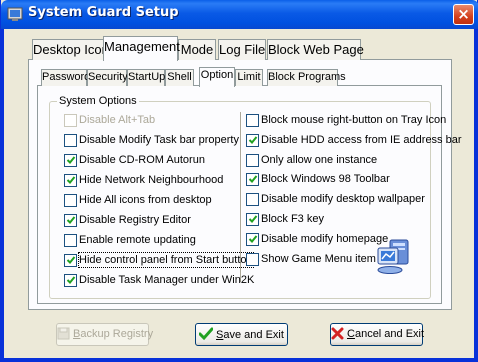  I want to click on option-label: Show Game Menu item, so click(318, 258).